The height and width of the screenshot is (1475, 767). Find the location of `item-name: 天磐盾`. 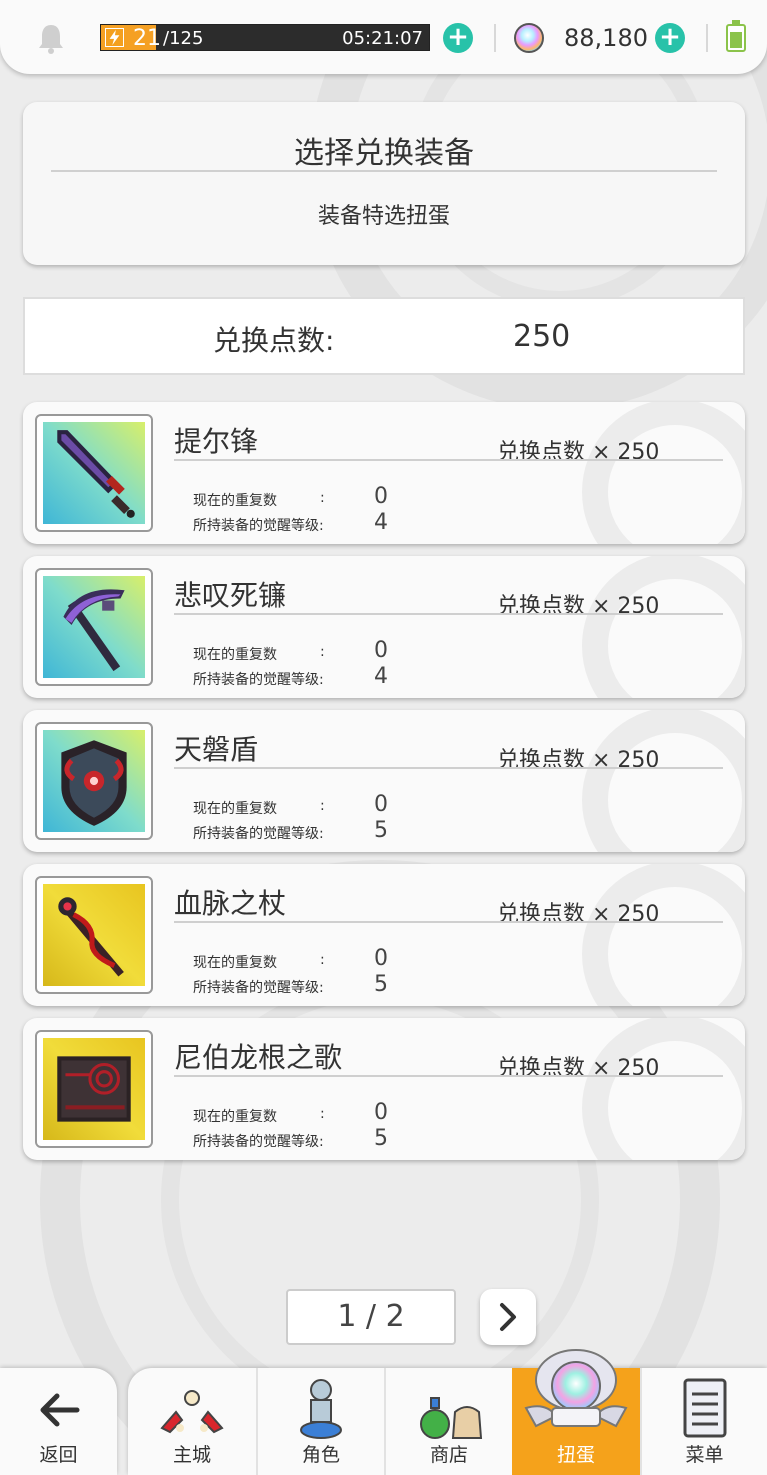

item-name: 天磐盾 is located at coordinates (216, 749).